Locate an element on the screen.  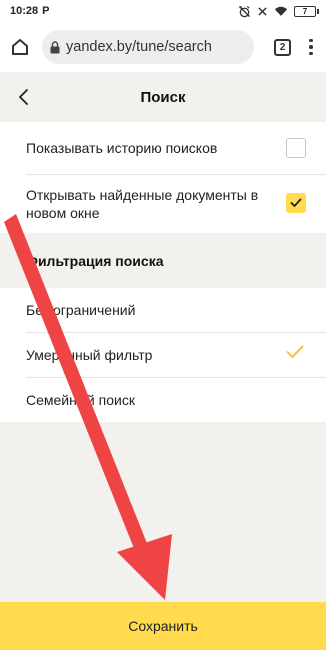
page-title: Поиск is located at coordinates (163, 97).